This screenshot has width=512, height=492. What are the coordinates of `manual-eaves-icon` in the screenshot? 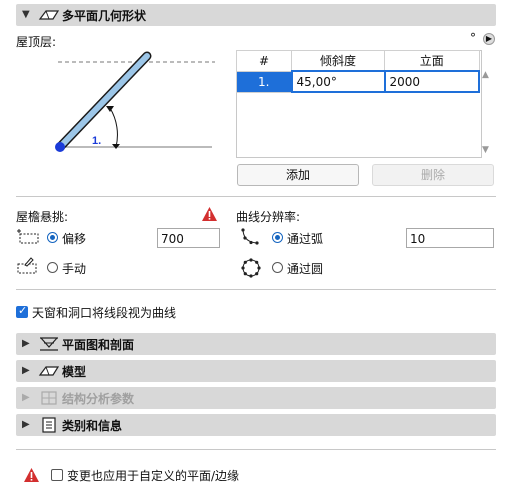 It's located at (27, 265).